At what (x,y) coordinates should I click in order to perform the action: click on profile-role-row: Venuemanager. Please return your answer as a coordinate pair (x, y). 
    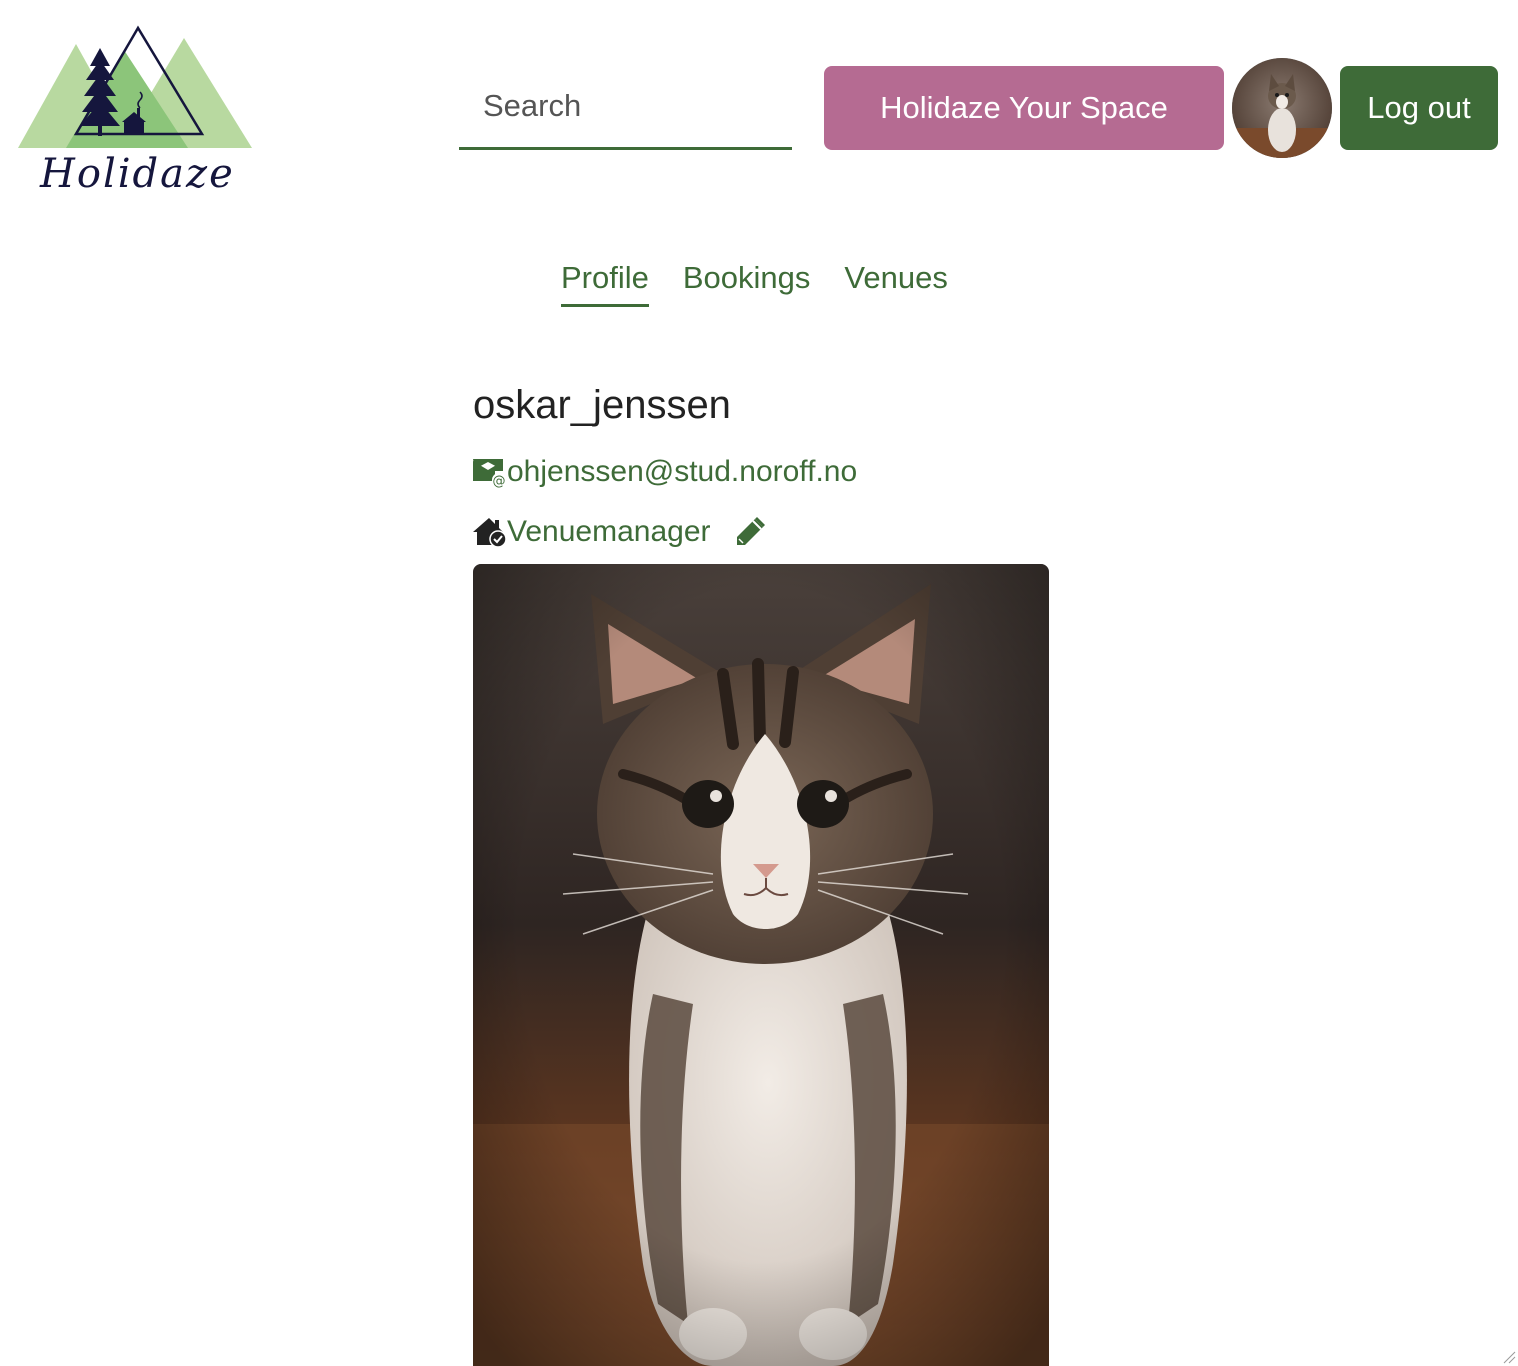
    Looking at the image, I should click on (620, 532).